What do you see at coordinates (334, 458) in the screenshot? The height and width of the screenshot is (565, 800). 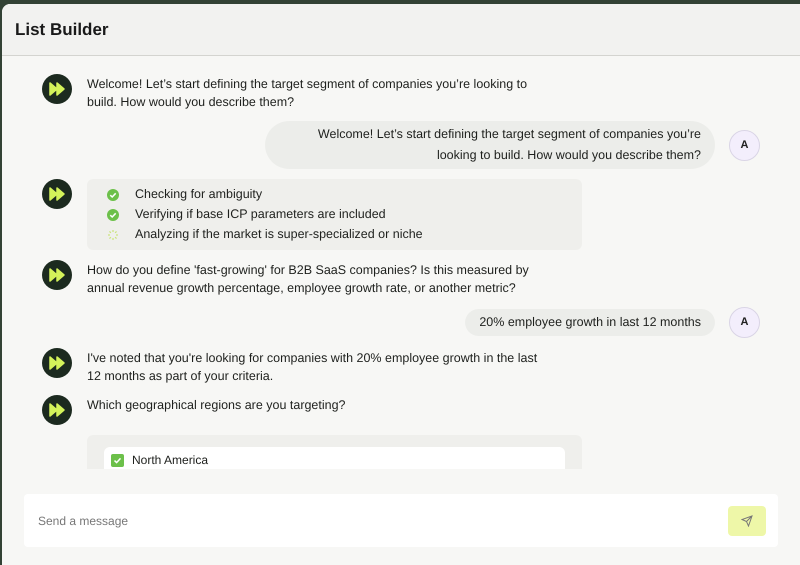 I see `option-row: North America` at bounding box center [334, 458].